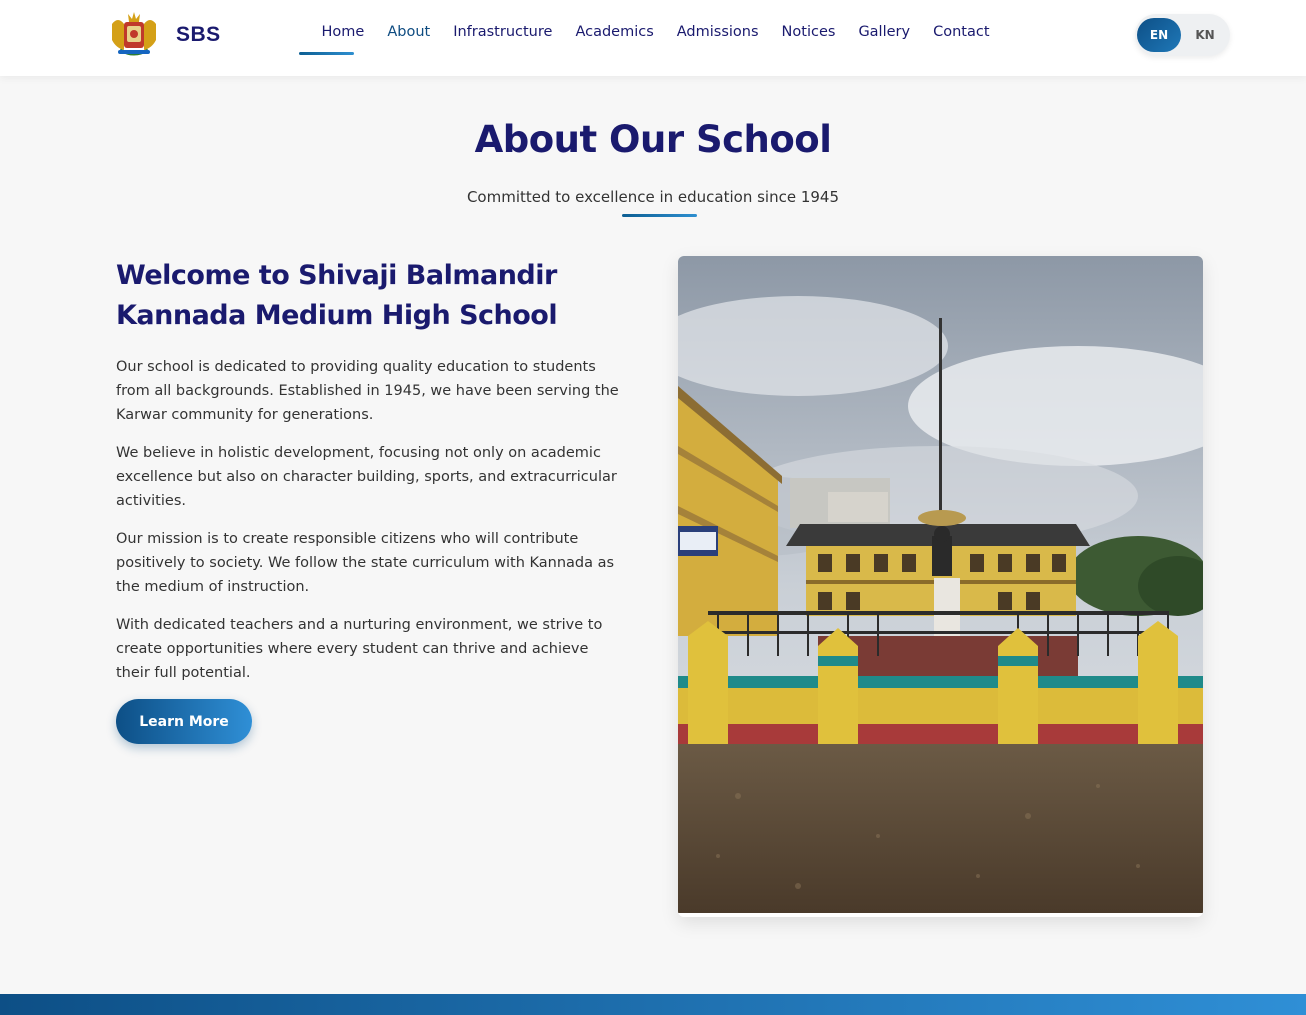 The width and height of the screenshot is (1306, 1015). I want to click on brand-name: SBS, so click(198, 35).